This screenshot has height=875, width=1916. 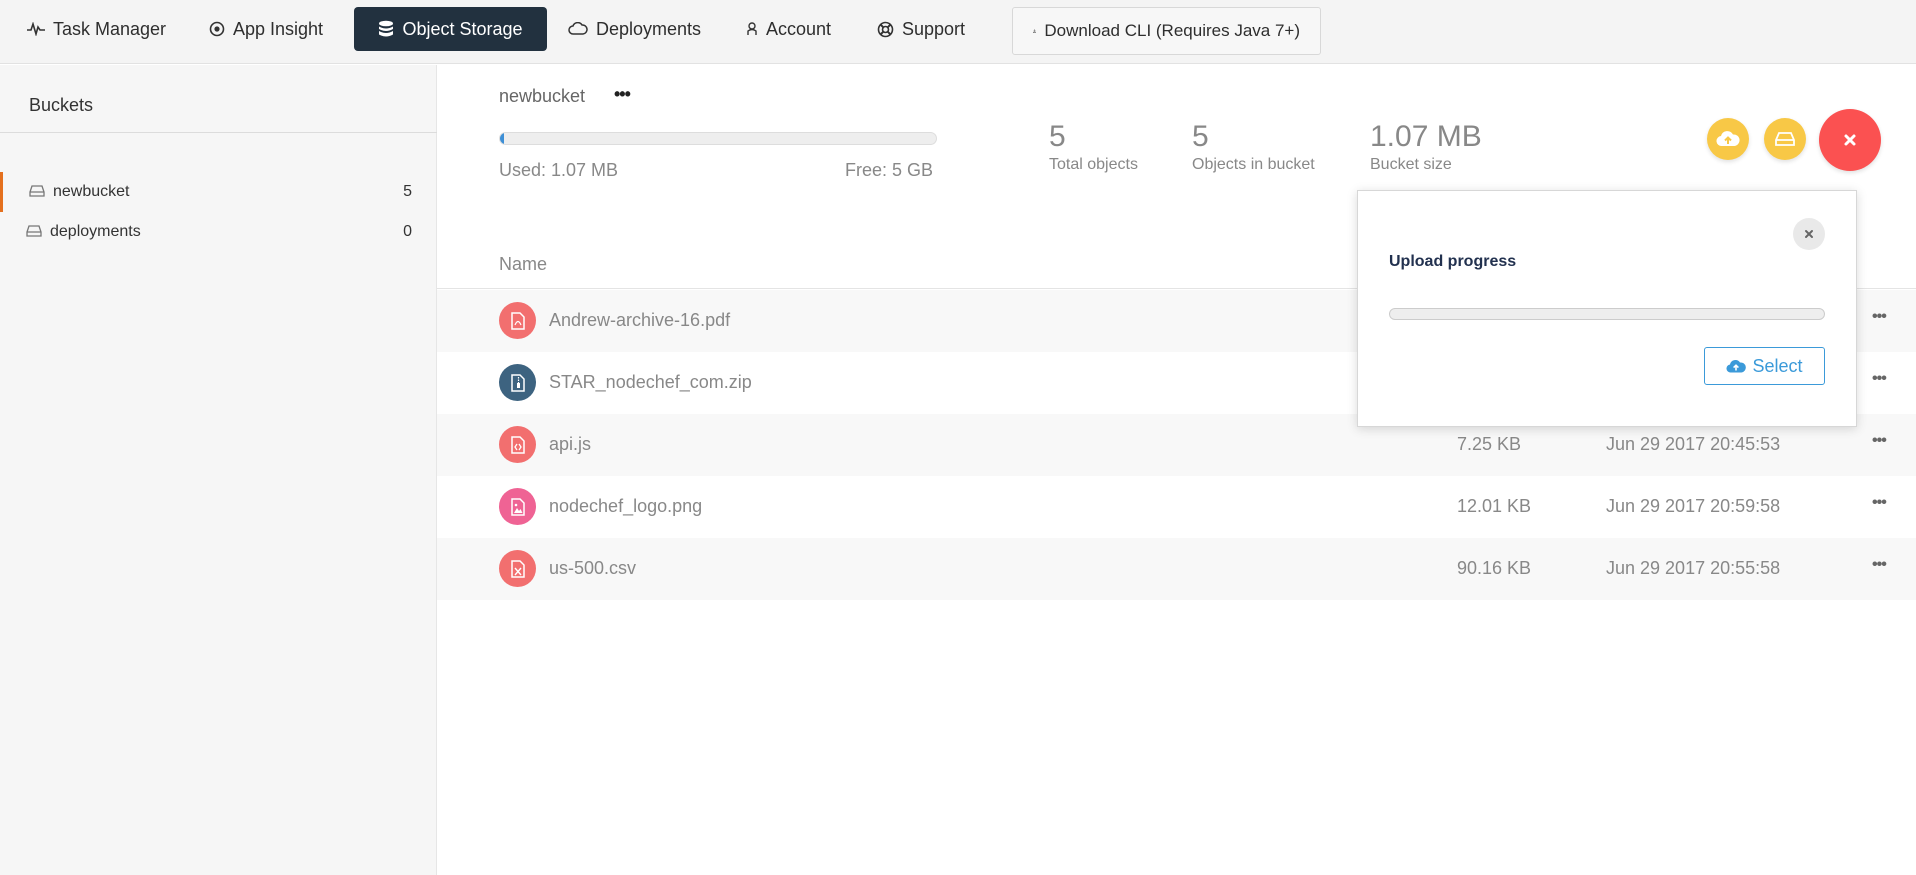 I want to click on nav-support-label: Support, so click(x=934, y=28).